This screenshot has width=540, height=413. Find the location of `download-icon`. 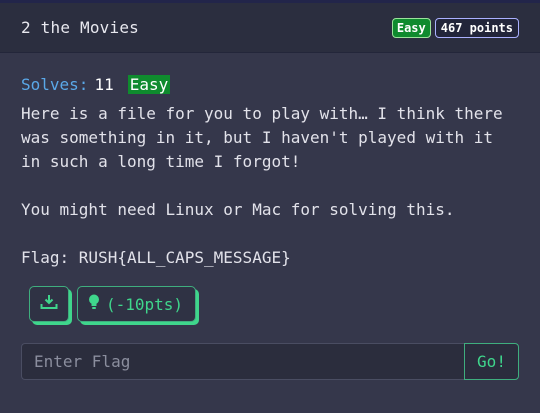

download-icon is located at coordinates (49, 304).